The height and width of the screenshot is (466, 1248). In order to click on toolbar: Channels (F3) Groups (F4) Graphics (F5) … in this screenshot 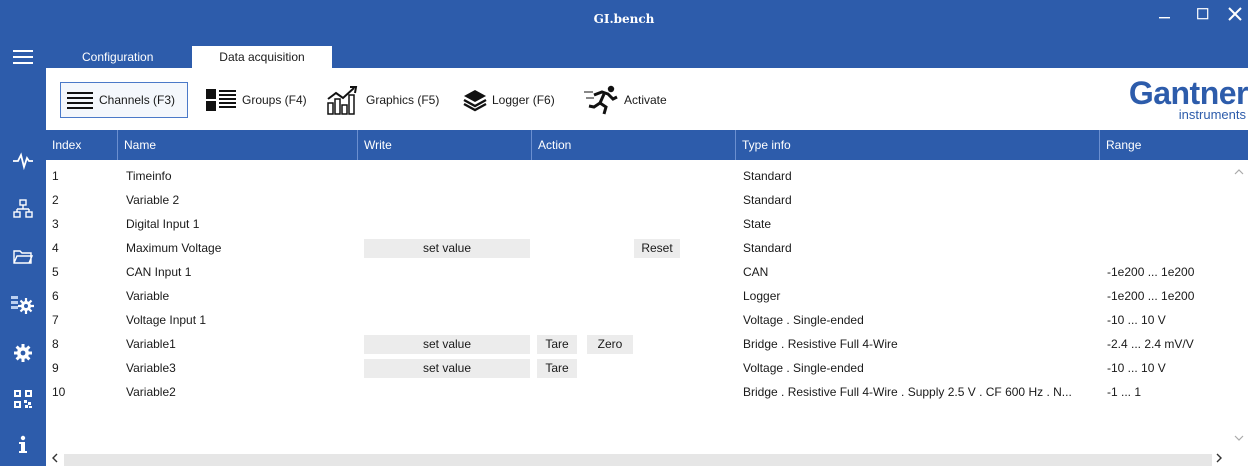, I will do `click(647, 99)`.